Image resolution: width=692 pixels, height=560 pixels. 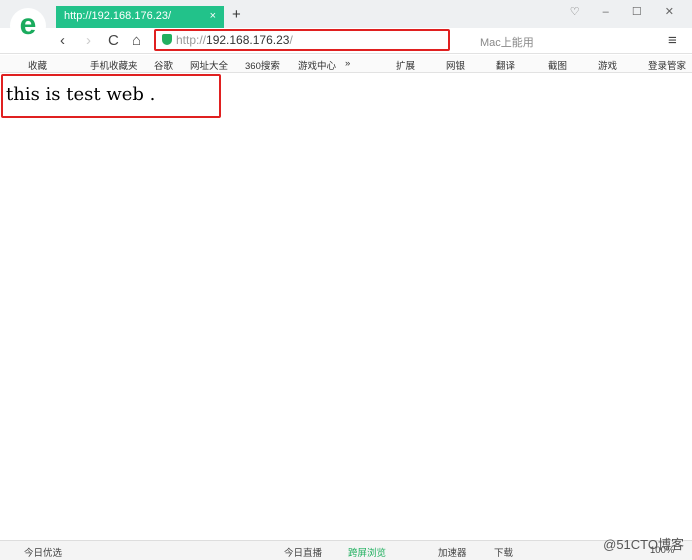 I want to click on shield-icon, so click(x=167, y=39).